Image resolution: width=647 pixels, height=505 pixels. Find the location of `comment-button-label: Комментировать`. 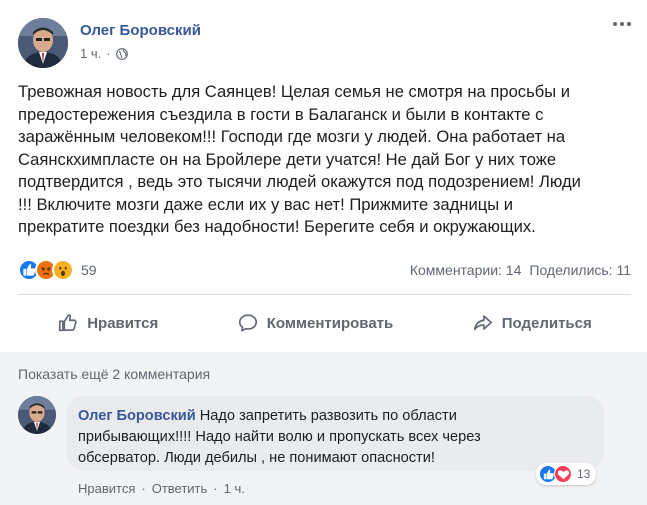

comment-button-label: Комментировать is located at coordinates (330, 323).